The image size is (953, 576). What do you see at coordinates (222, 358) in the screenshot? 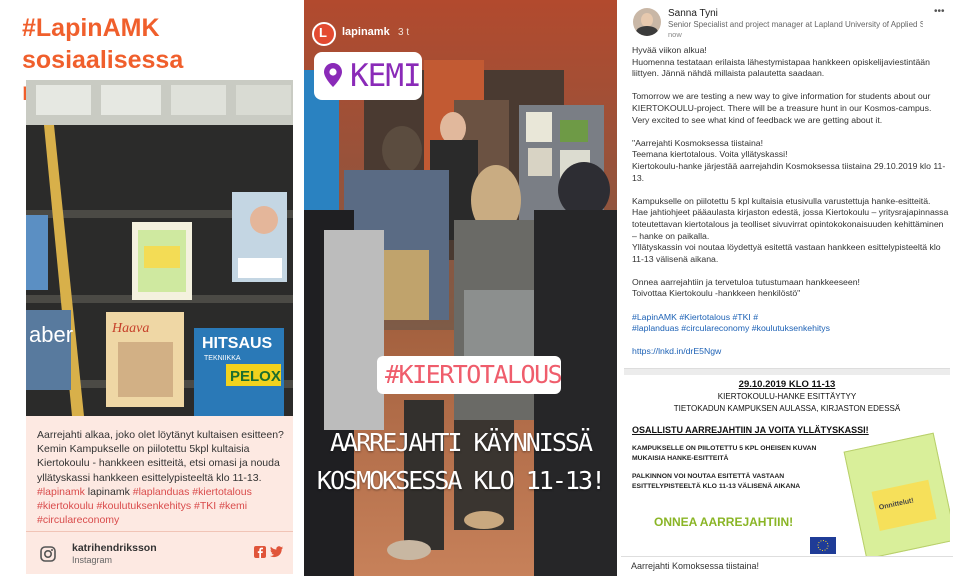
I see `magazine-hitsaus-sub: TEKNIIKKA` at bounding box center [222, 358].